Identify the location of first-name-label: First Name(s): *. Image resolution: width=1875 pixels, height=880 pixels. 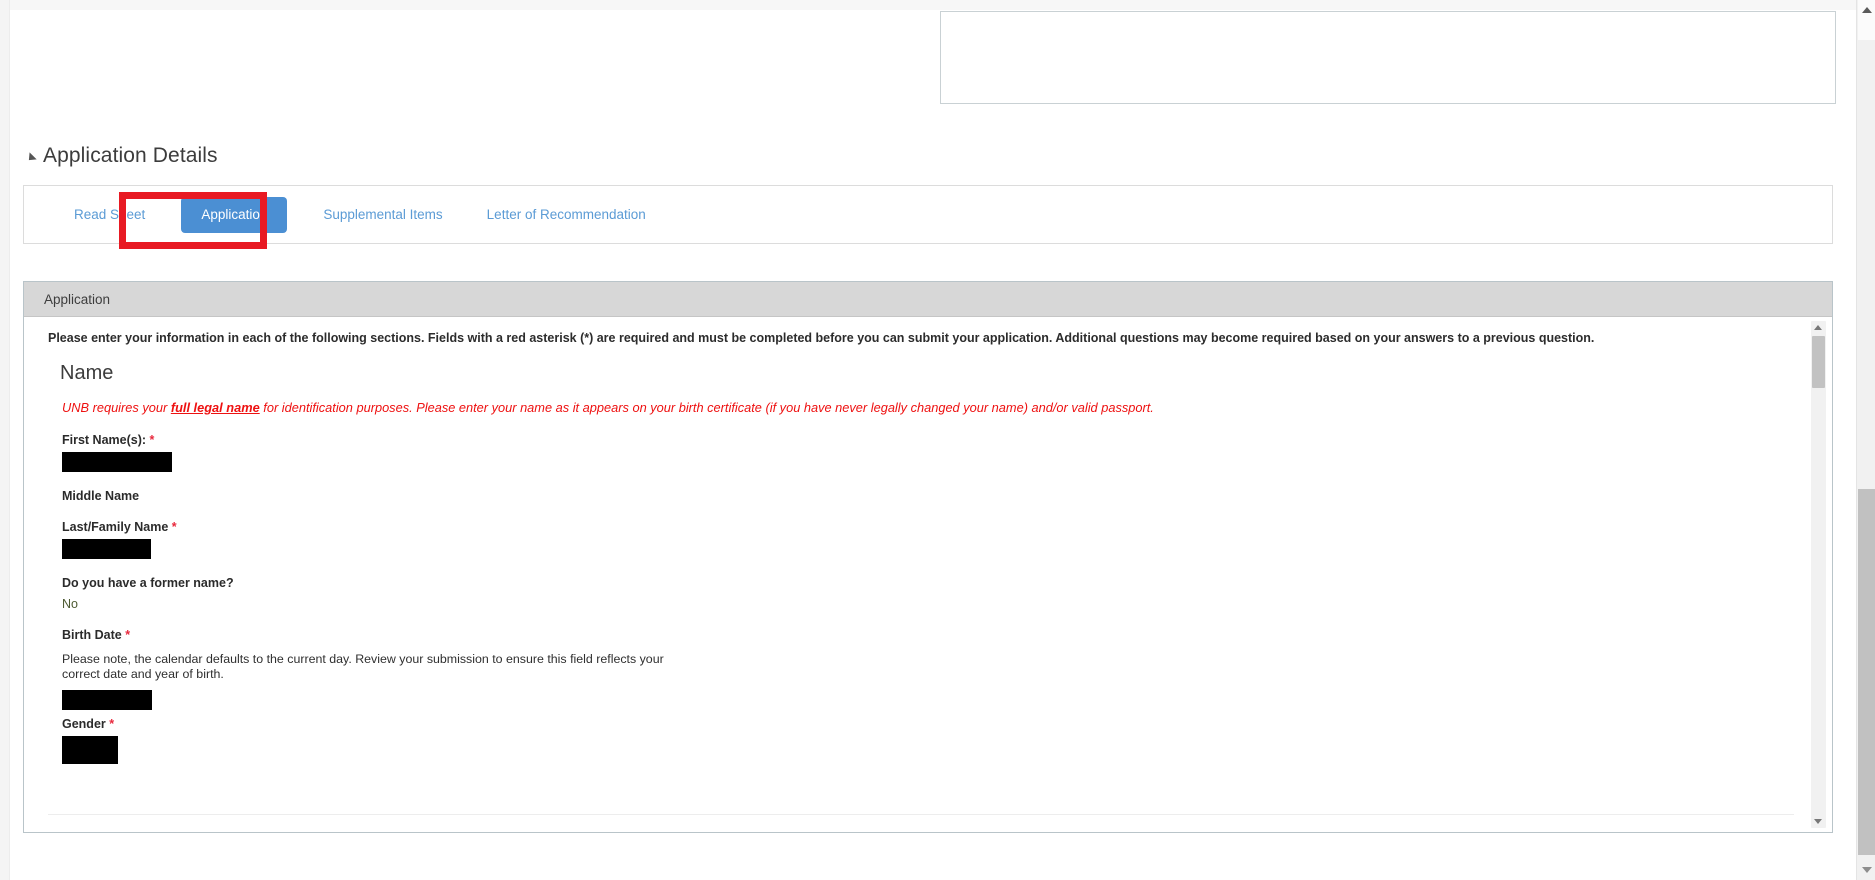
(933, 440).